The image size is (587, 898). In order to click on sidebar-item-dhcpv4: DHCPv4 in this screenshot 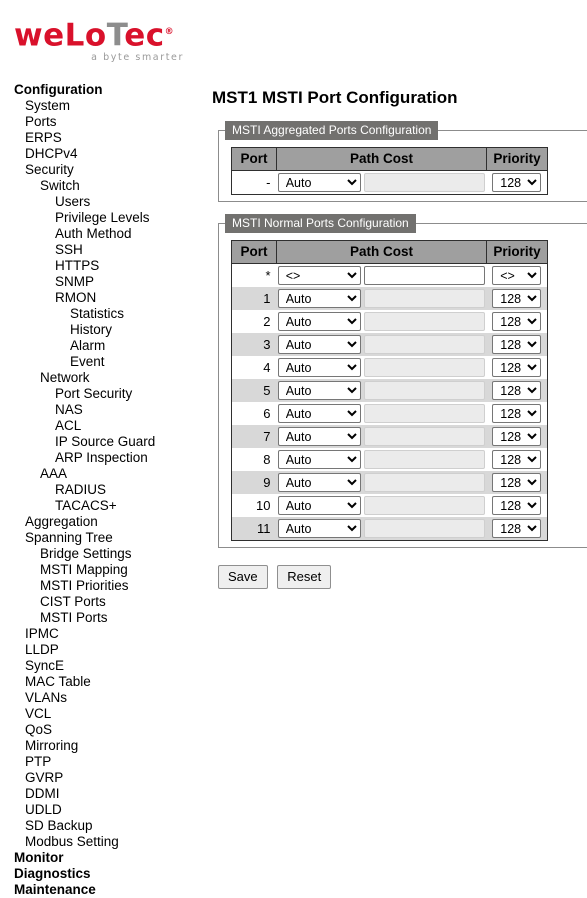, I will do `click(100, 154)`.